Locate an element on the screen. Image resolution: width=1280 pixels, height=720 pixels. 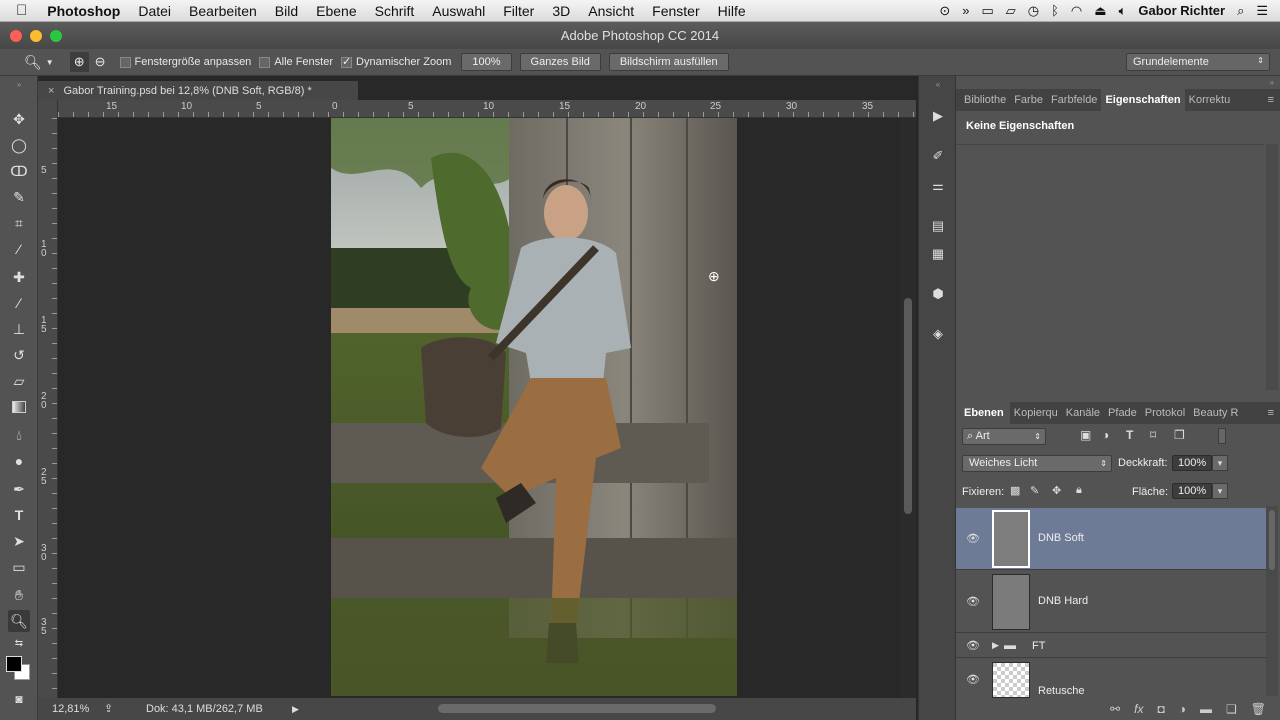
tab-beauty-retusche: Beauty R is located at coordinates (1215, 413).